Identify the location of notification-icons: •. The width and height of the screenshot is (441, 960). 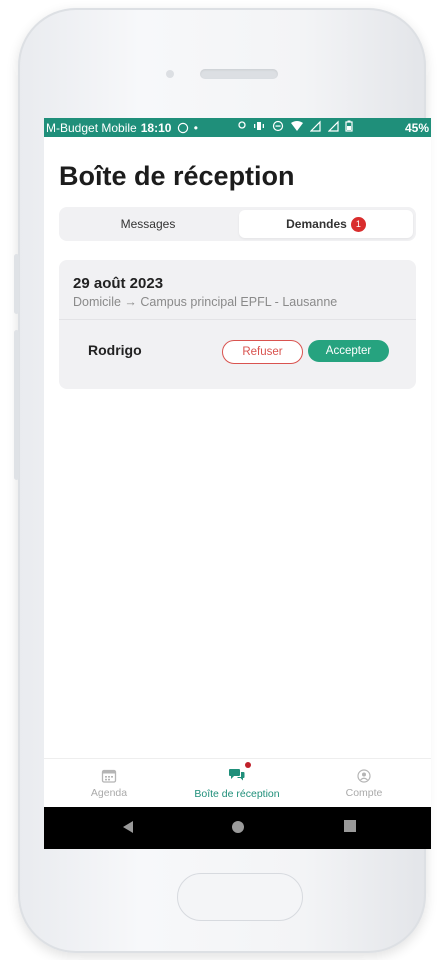
(188, 128).